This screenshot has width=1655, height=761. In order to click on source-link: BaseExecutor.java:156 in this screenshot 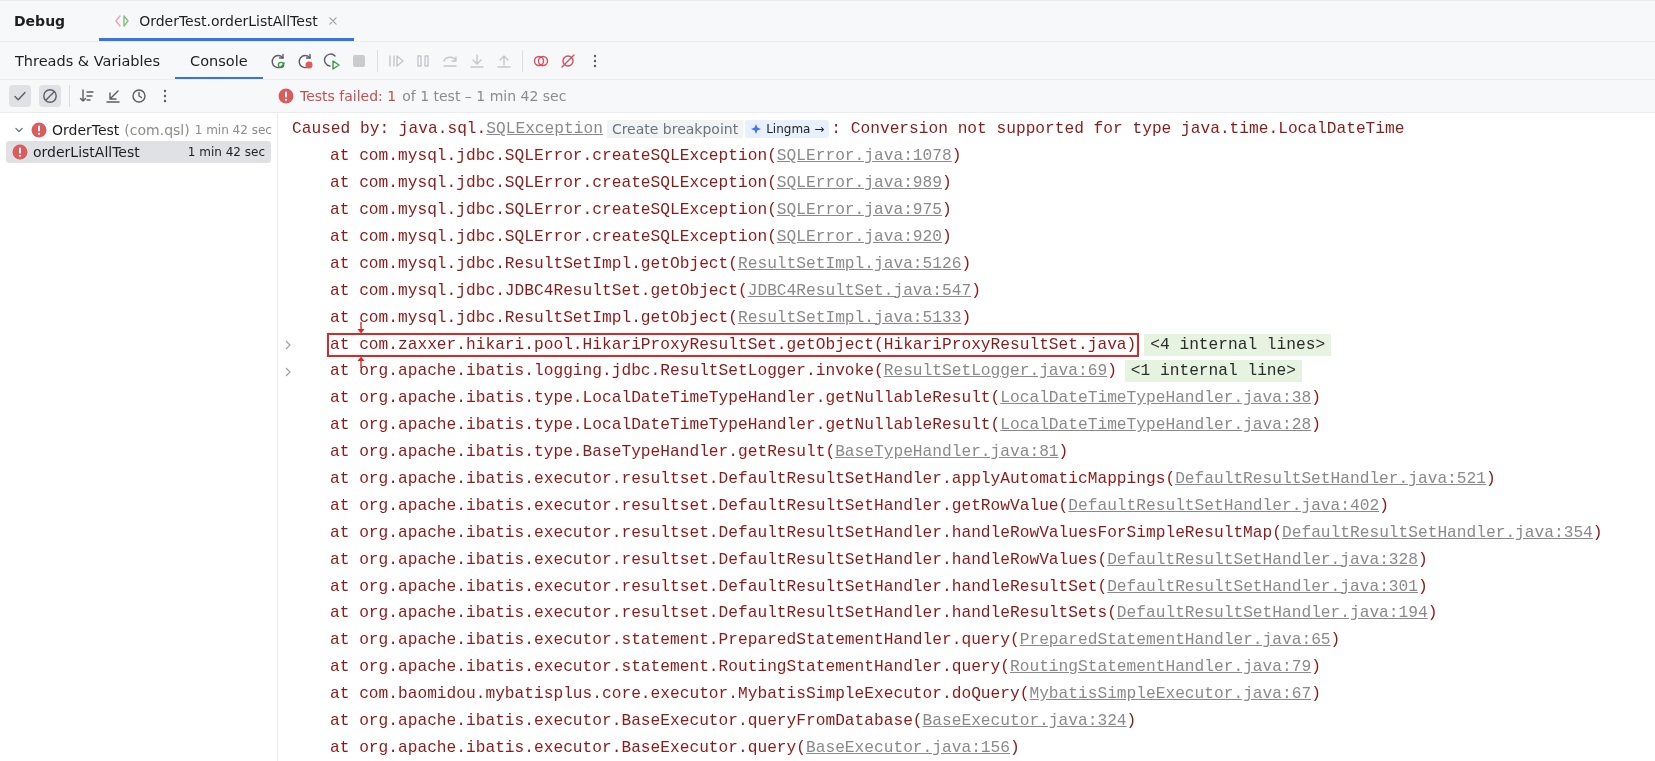, I will do `click(908, 747)`.